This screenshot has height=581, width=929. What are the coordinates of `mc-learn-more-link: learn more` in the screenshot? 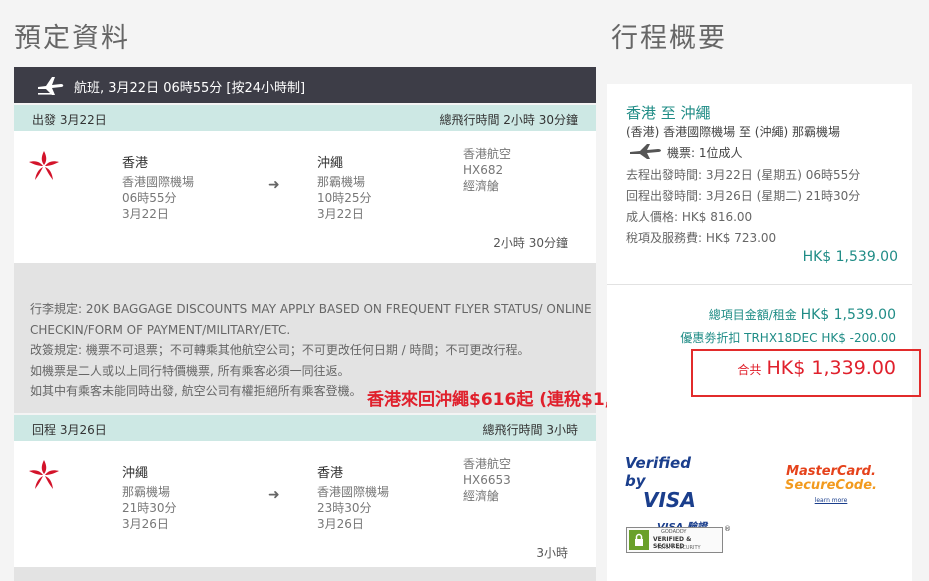 It's located at (831, 500).